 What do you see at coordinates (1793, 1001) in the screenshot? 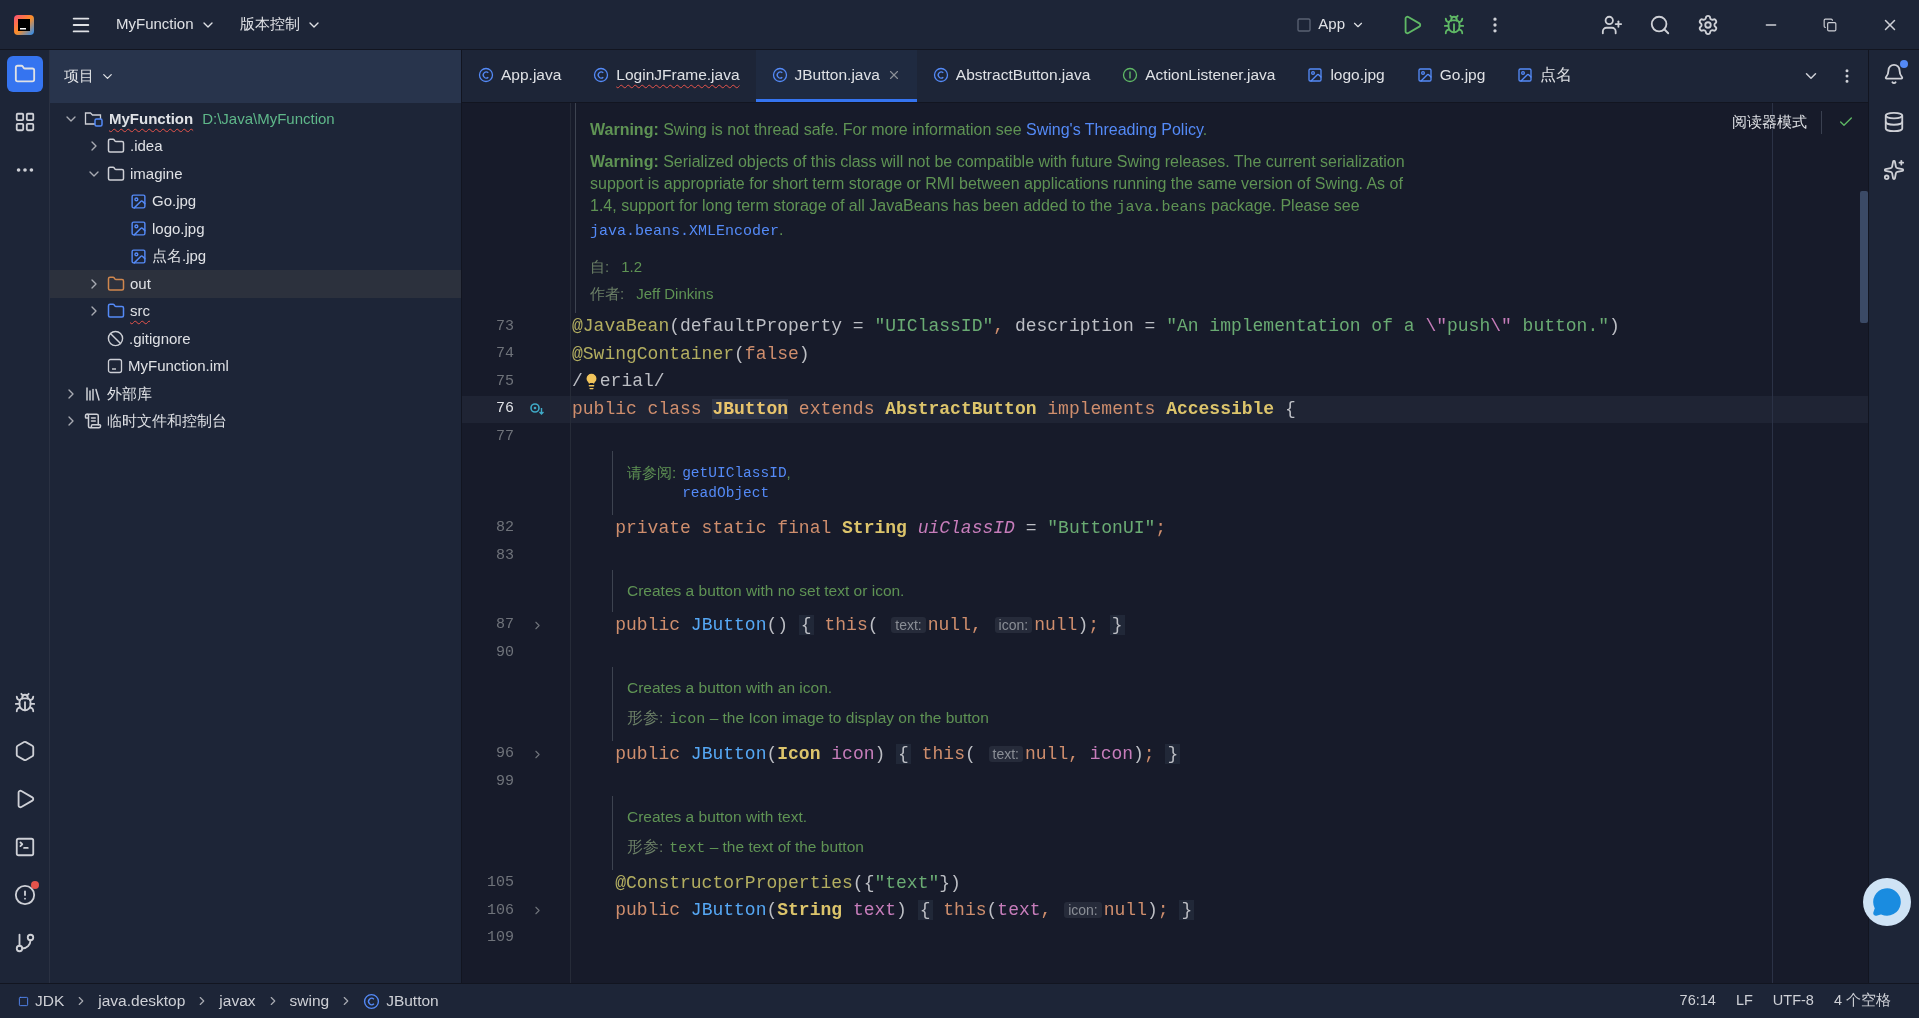
I see `status-item: UTF-8` at bounding box center [1793, 1001].